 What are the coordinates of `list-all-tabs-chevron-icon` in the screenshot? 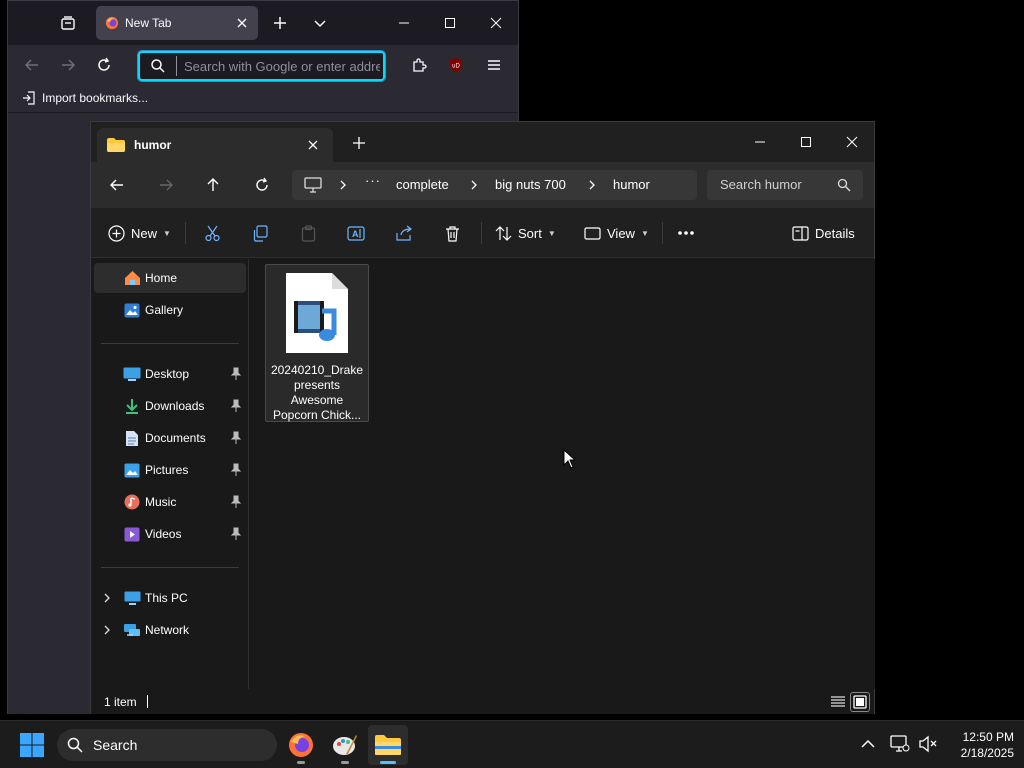 It's located at (320, 23).